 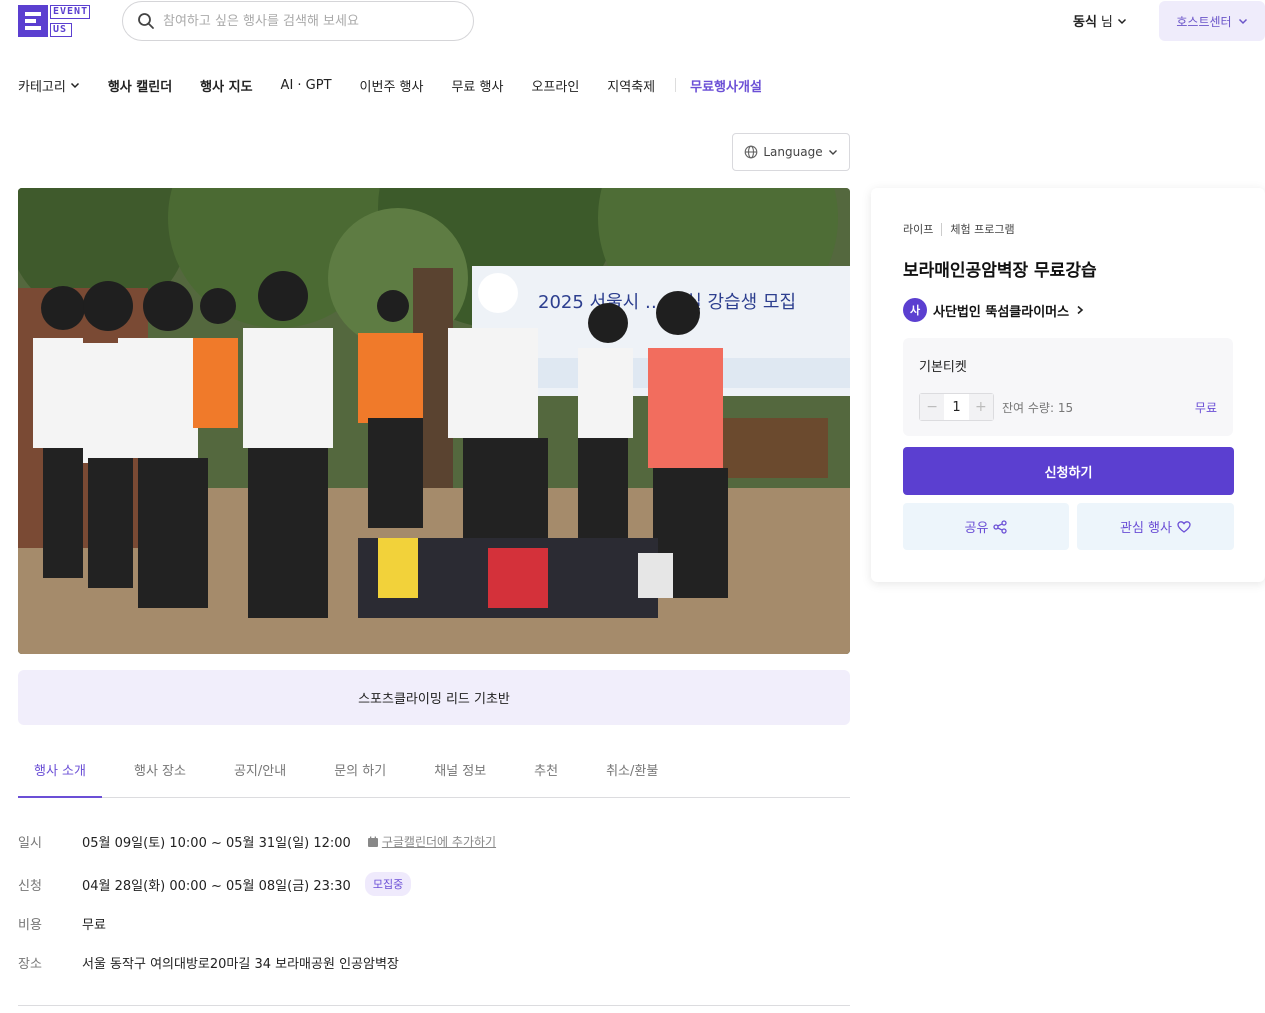 I want to click on quantity-value: 1, so click(x=956, y=407).